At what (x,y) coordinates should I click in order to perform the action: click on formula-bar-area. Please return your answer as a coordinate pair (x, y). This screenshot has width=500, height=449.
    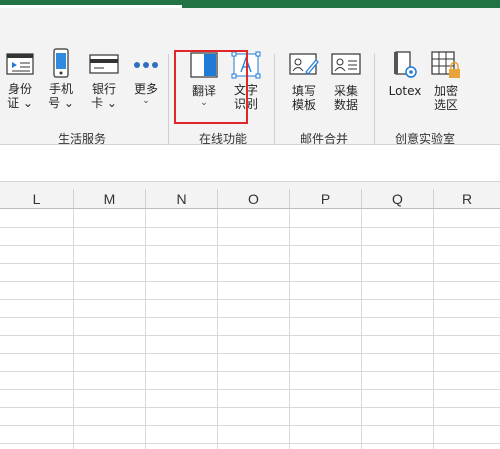
    Looking at the image, I should click on (250, 163).